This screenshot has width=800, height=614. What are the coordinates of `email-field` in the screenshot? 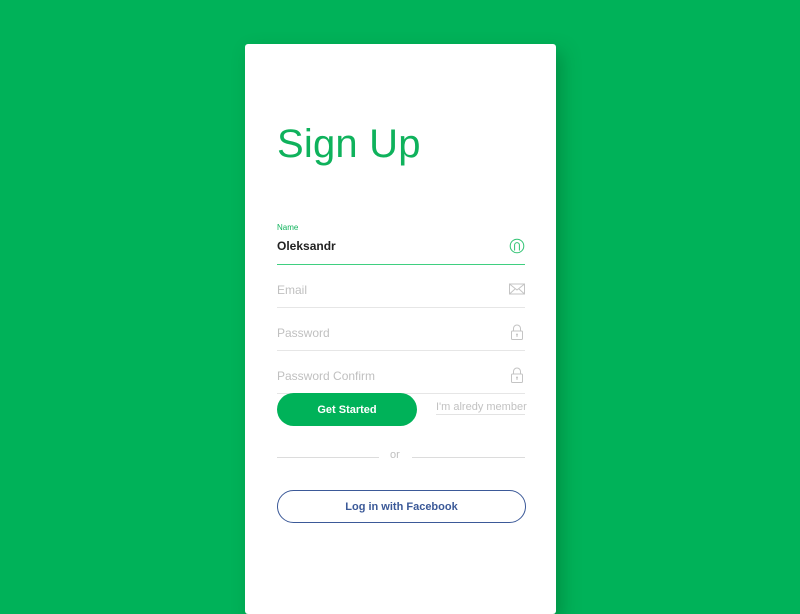 It's located at (401, 291).